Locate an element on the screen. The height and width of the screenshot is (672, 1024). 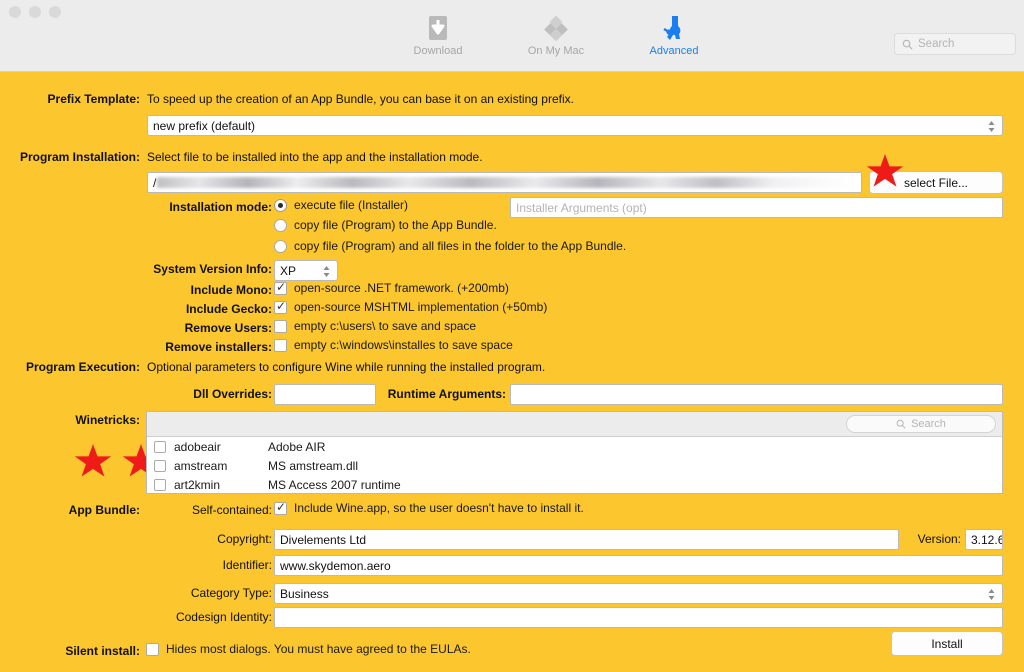
installer-arguments-placeholder: Installer Arguments (opt) is located at coordinates (581, 207).